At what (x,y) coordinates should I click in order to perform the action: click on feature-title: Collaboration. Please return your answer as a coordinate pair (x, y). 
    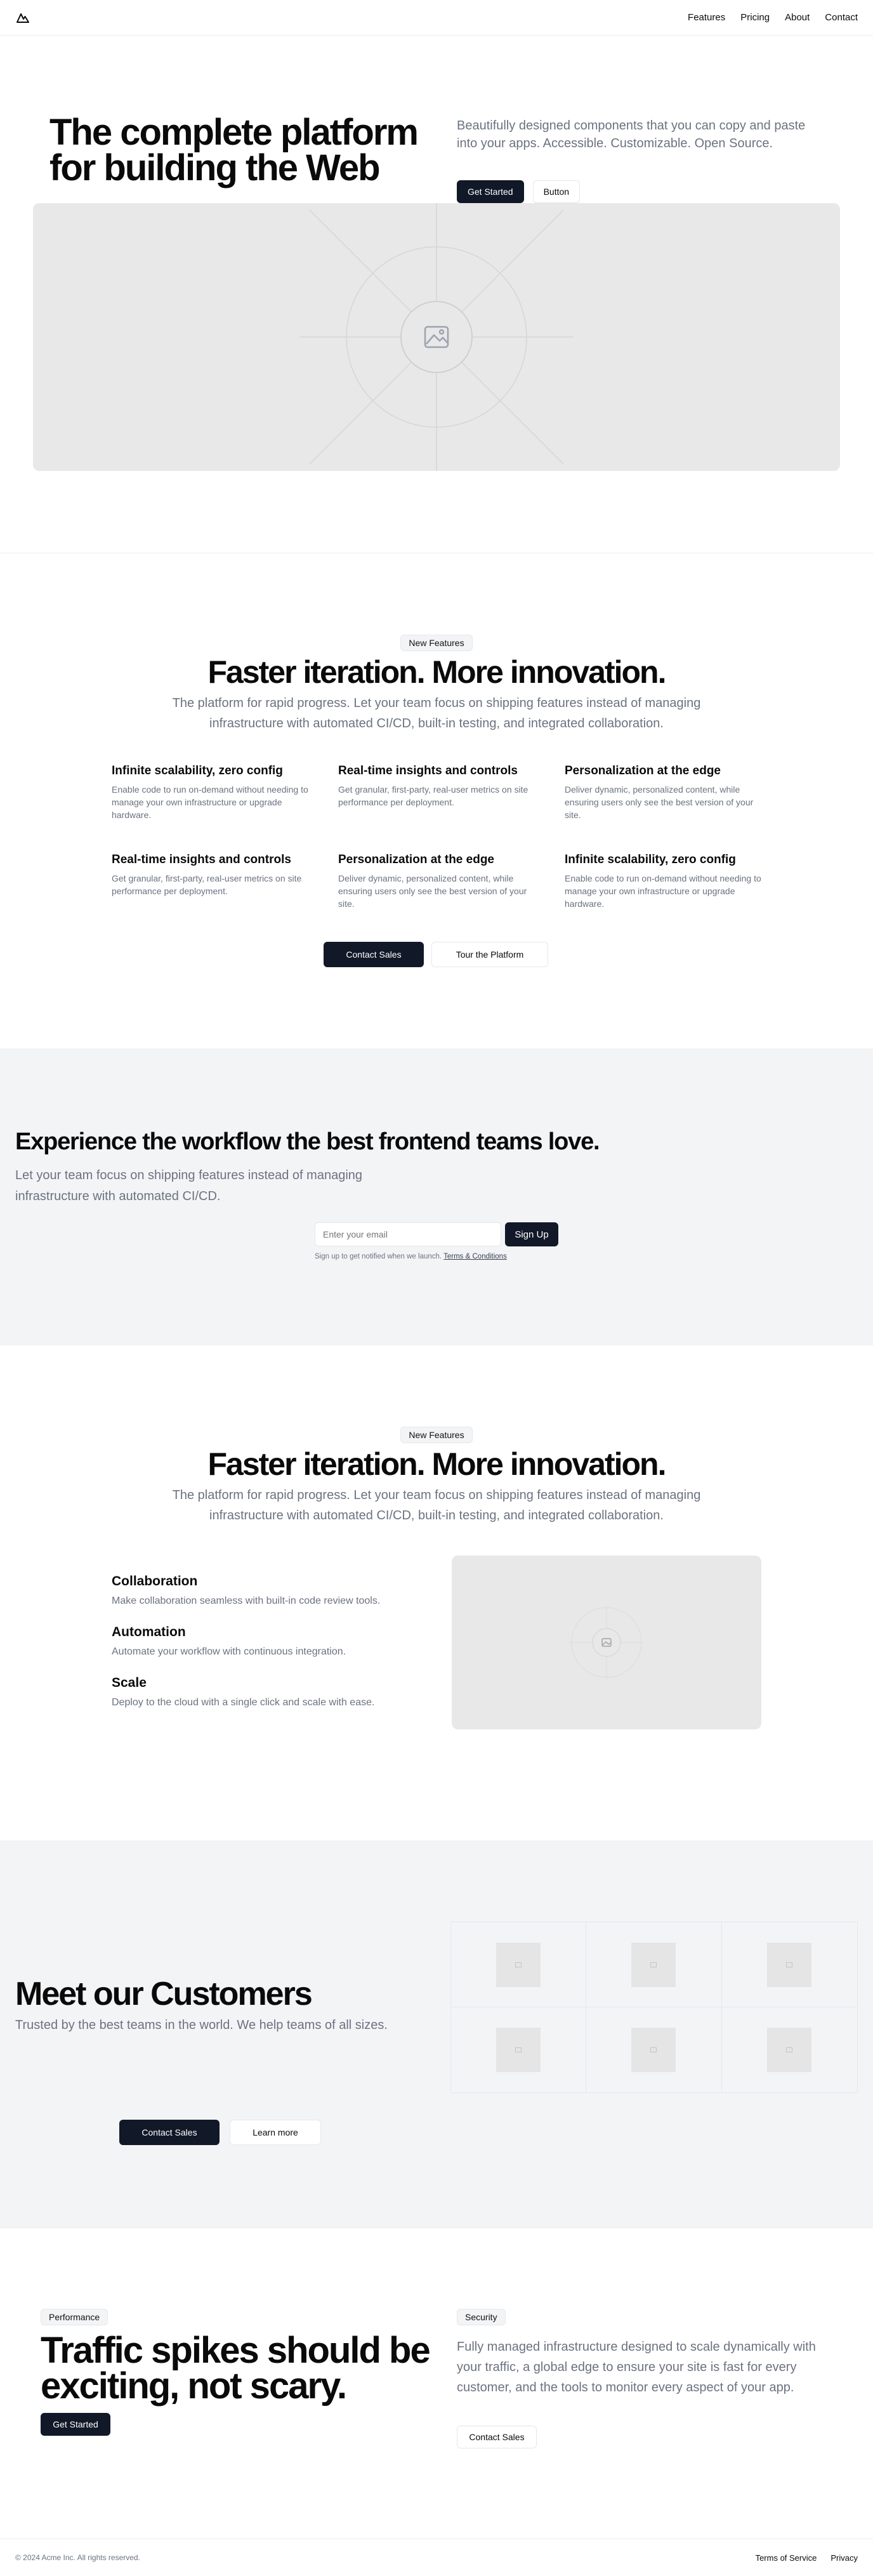
    Looking at the image, I should click on (155, 1582).